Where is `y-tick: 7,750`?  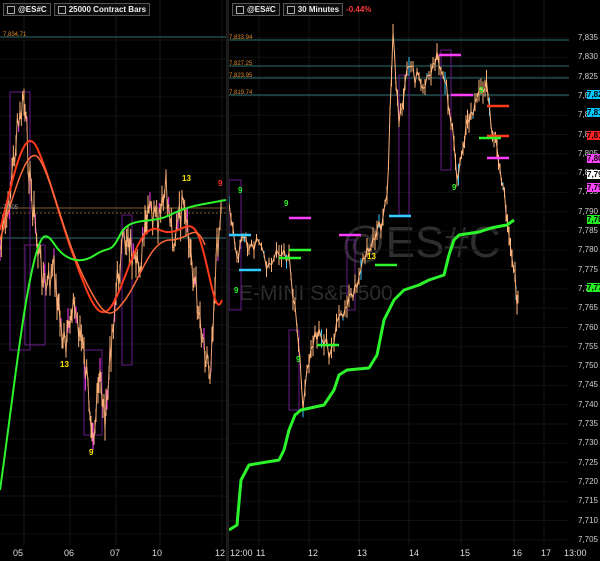
y-tick: 7,750 is located at coordinates (587, 366).